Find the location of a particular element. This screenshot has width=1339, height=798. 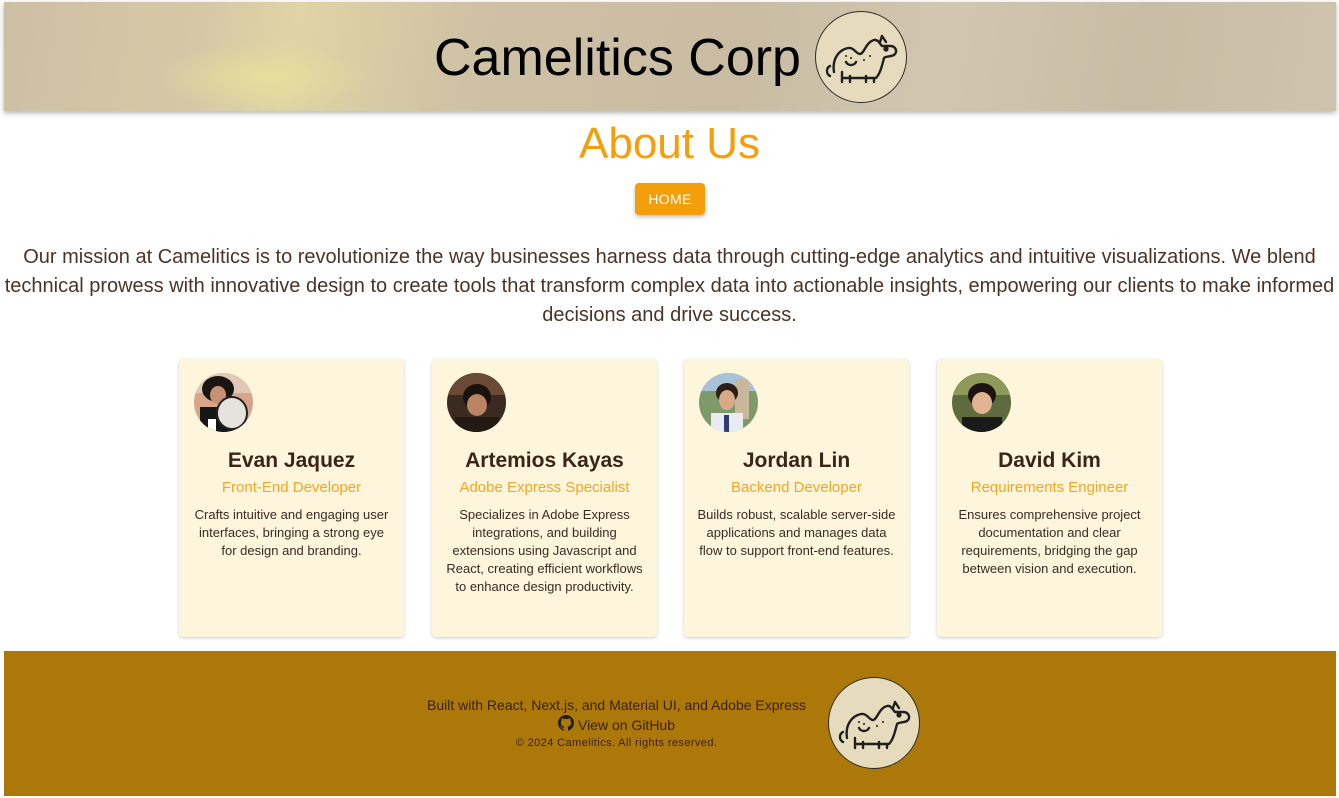

github-link: View on GitHub is located at coordinates (616, 725).